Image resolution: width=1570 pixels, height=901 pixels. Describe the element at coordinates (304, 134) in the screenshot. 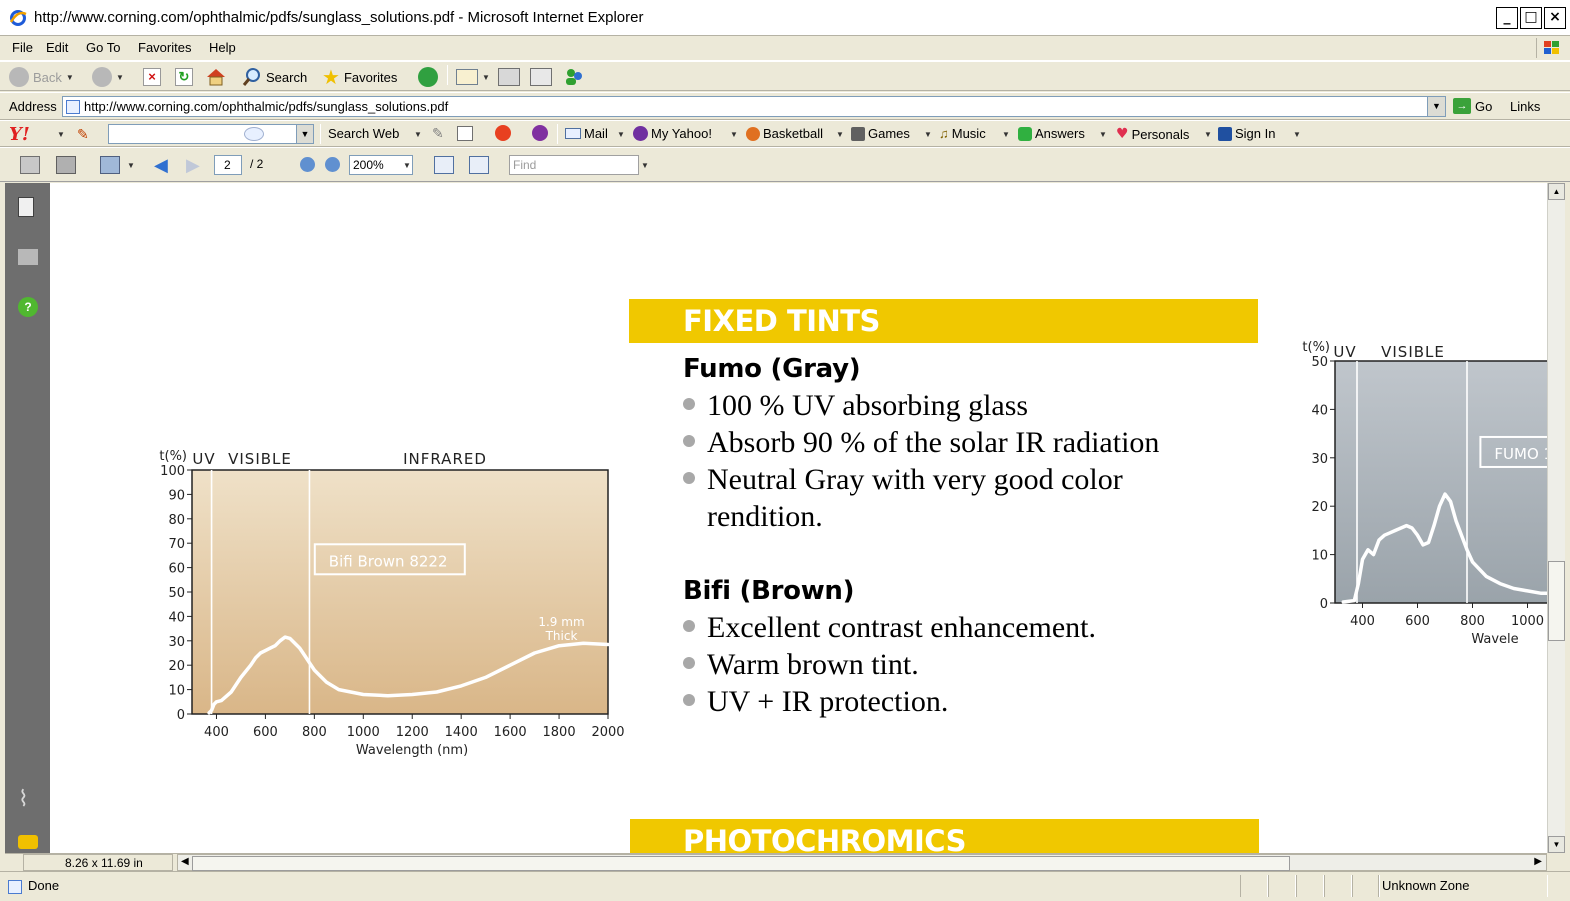

I see `search-dropdown-button: ▼` at that location.